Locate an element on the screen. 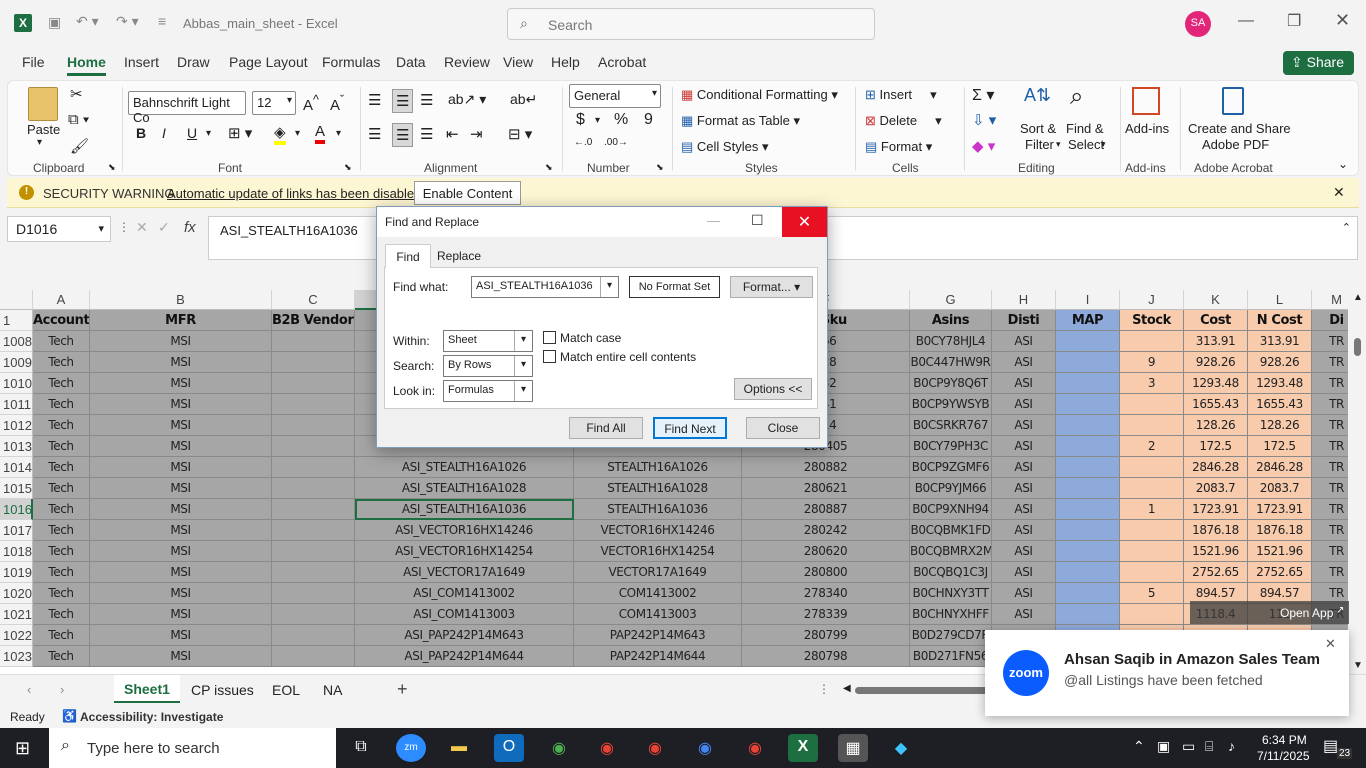  tab-review: Review is located at coordinates (467, 62).